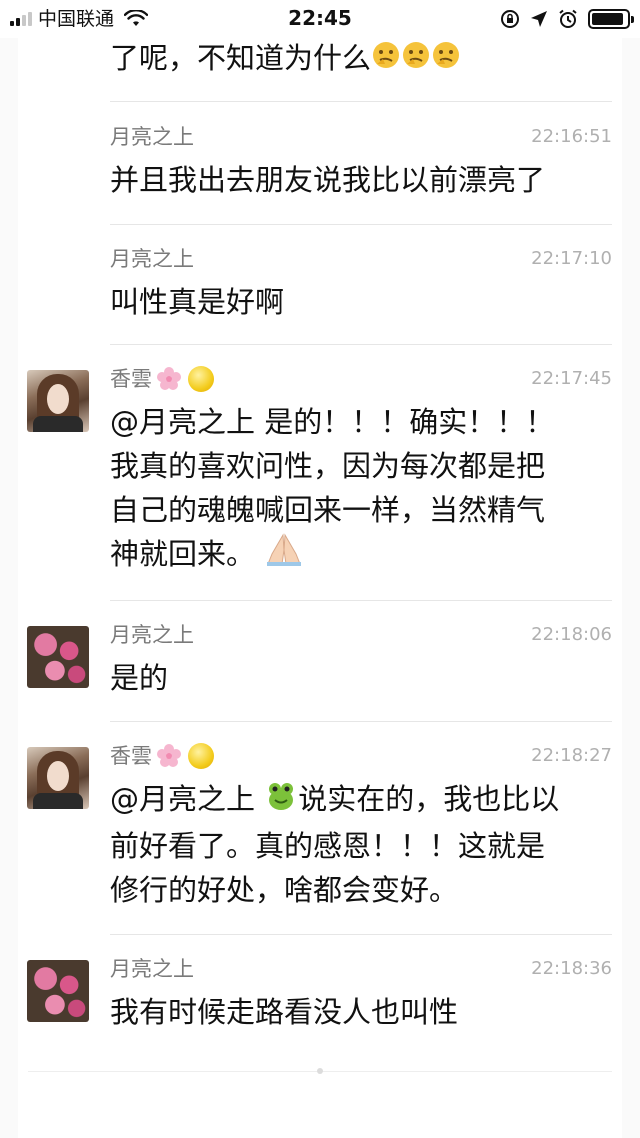 The width and height of the screenshot is (640, 1138). What do you see at coordinates (539, 19) in the screenshot?
I see `location-arrow-icon` at bounding box center [539, 19].